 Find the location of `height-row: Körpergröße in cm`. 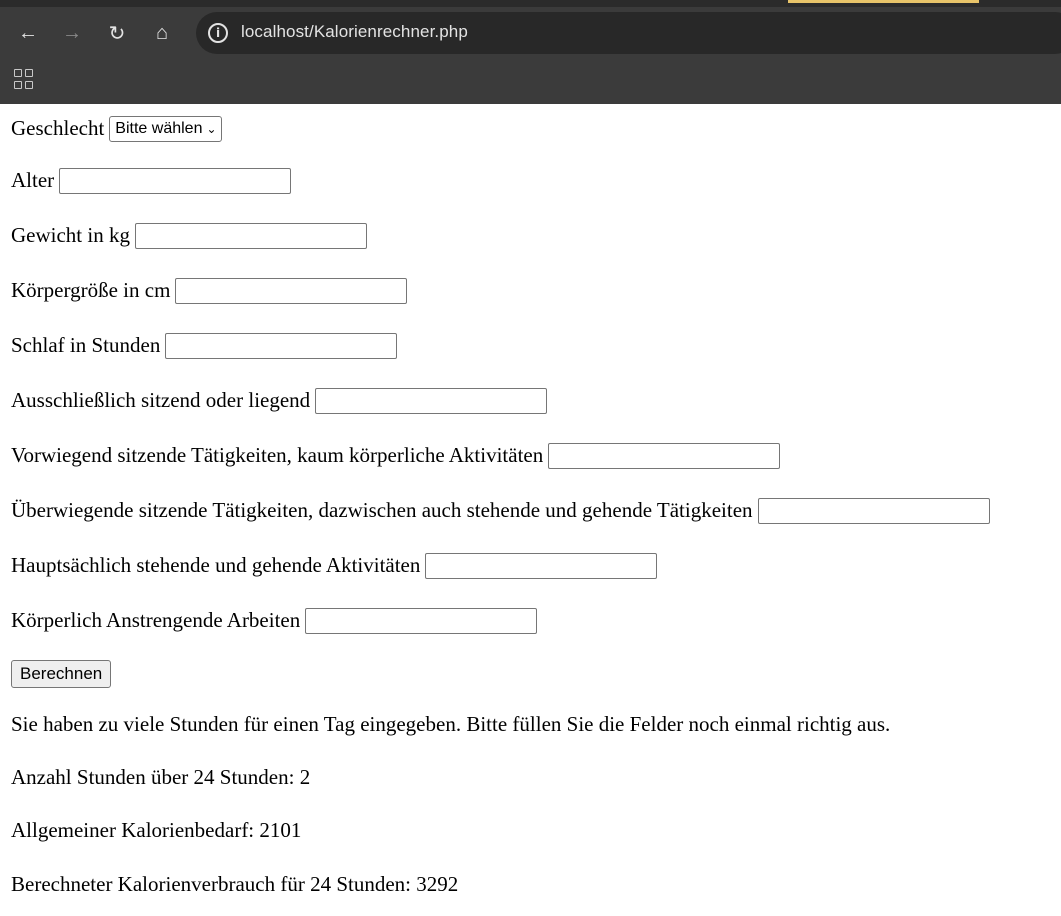

height-row: Körpergröße in cm is located at coordinates (530, 291).